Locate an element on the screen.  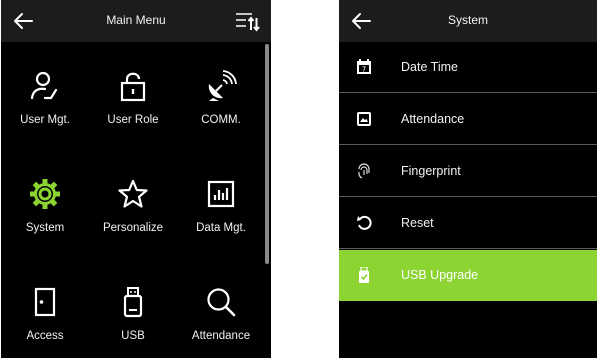
list-item-date-time: 7 Date Time is located at coordinates (468, 67).